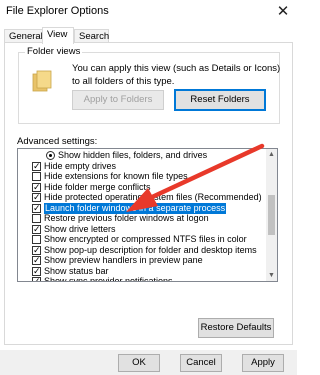  I want to click on window-title: File Explorer Options, so click(57, 11).